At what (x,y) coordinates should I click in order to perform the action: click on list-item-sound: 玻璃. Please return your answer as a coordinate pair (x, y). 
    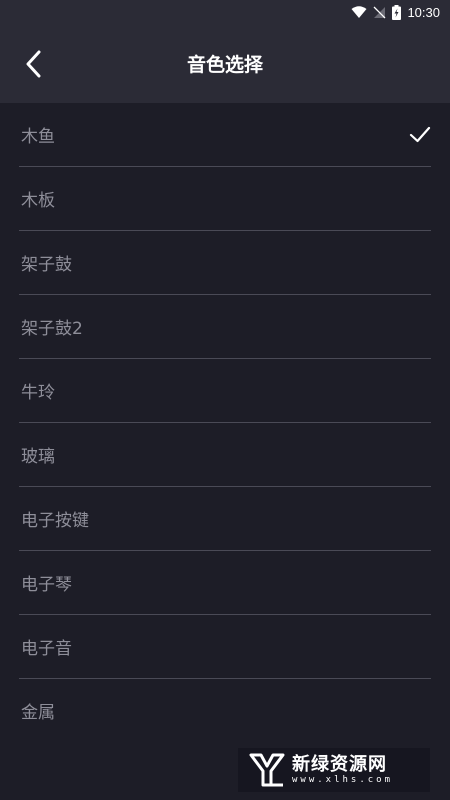
    Looking at the image, I should click on (225, 455).